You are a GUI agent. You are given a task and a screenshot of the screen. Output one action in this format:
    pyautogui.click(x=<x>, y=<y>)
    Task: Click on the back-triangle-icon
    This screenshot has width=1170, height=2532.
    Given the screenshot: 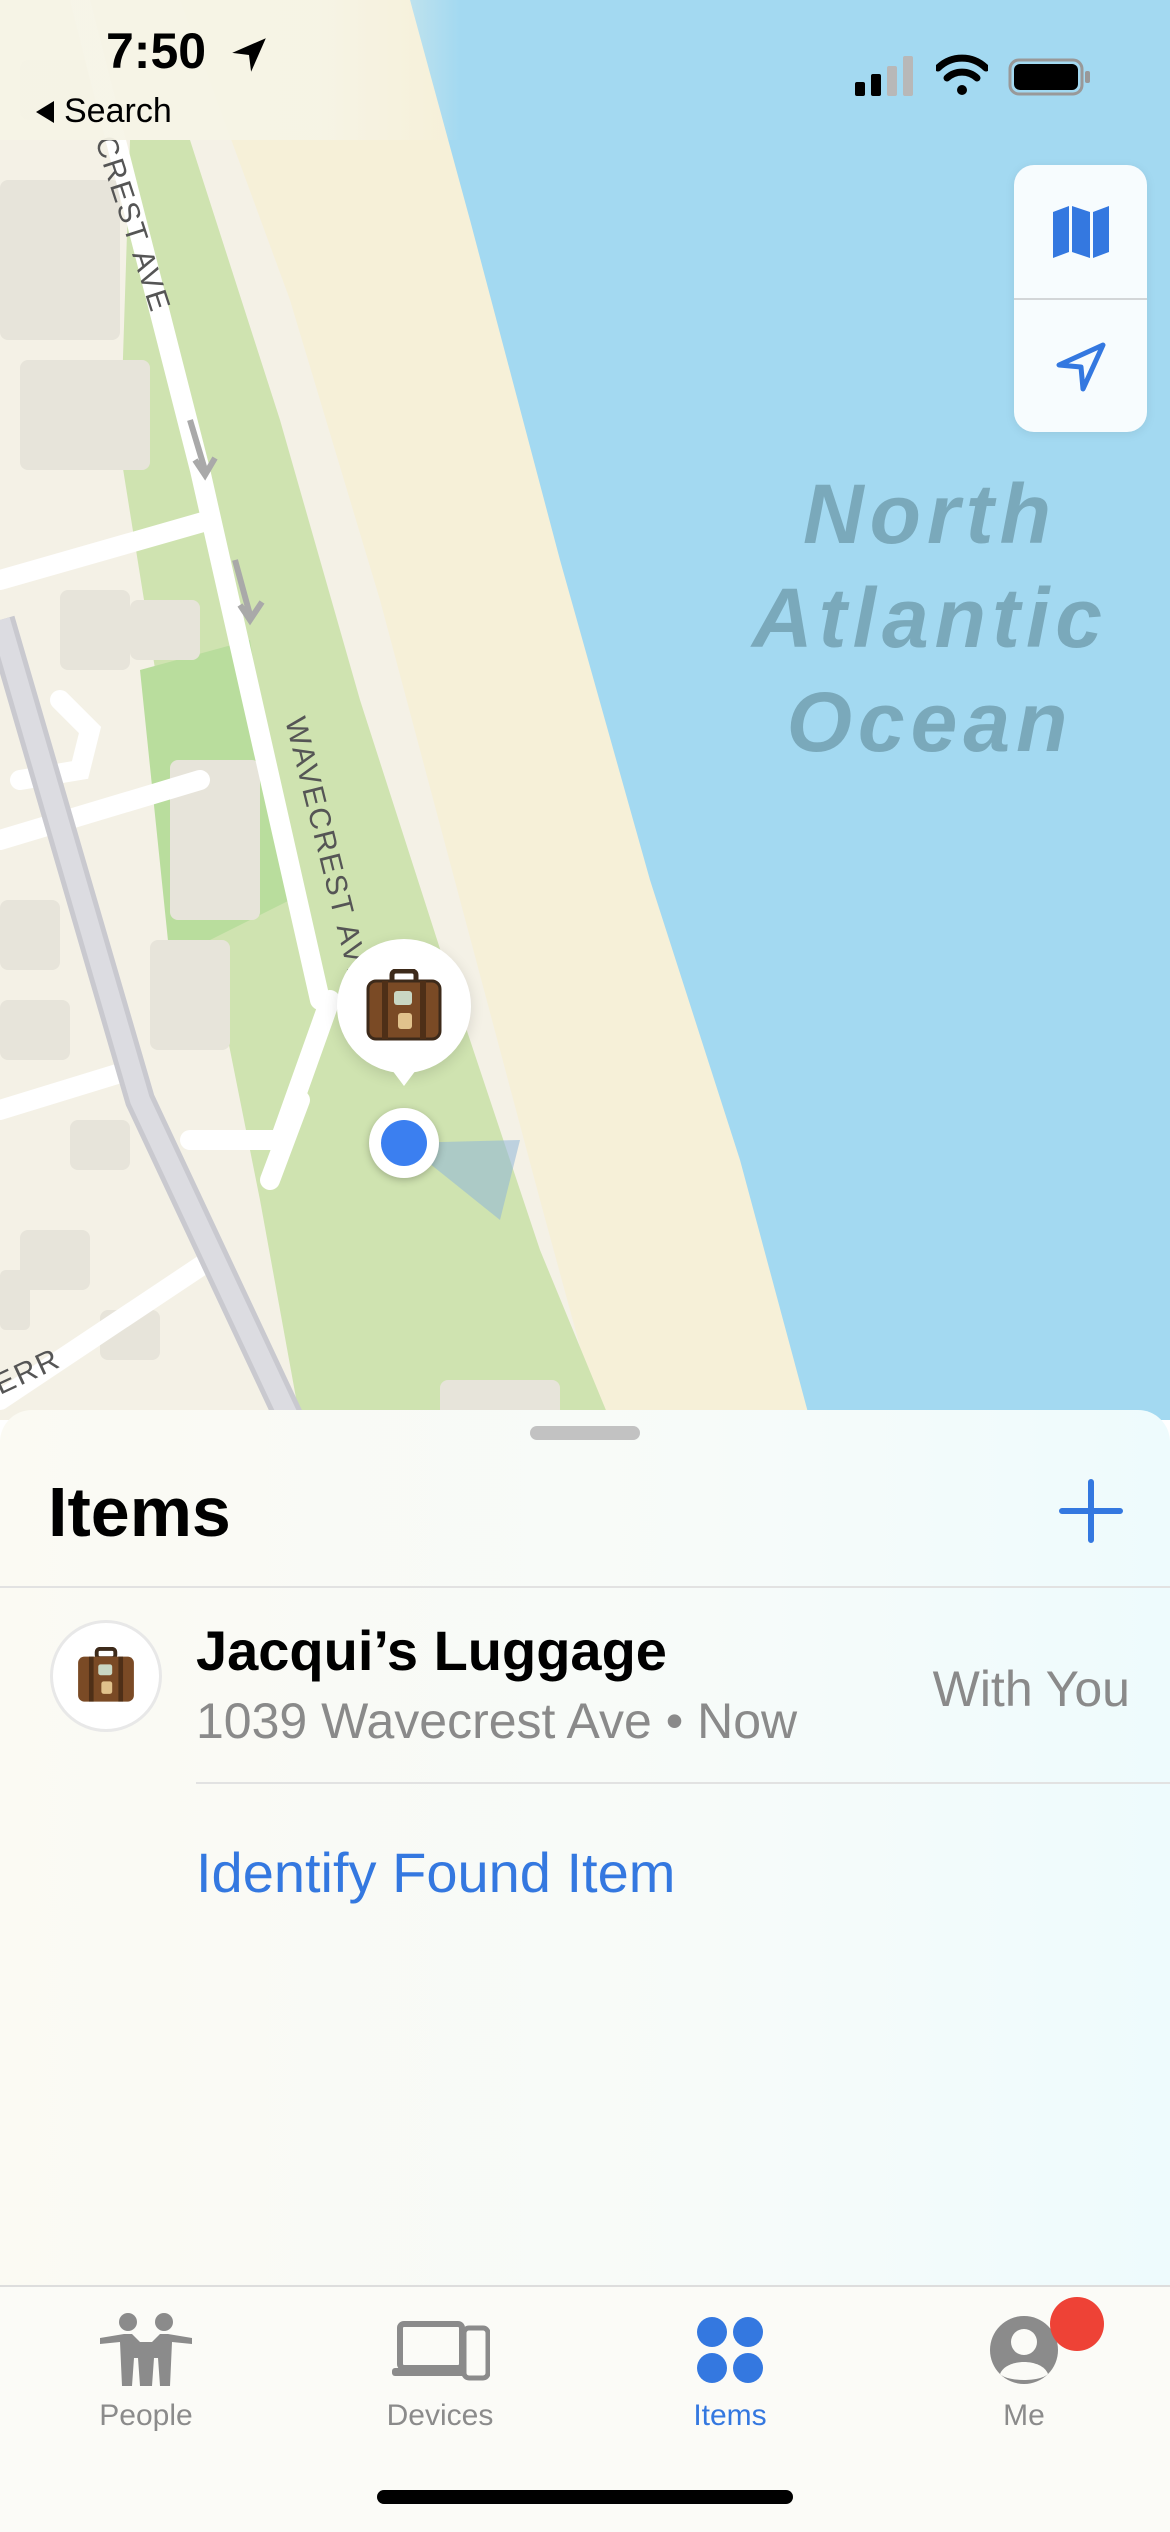 What is the action you would take?
    pyautogui.click(x=45, y=111)
    